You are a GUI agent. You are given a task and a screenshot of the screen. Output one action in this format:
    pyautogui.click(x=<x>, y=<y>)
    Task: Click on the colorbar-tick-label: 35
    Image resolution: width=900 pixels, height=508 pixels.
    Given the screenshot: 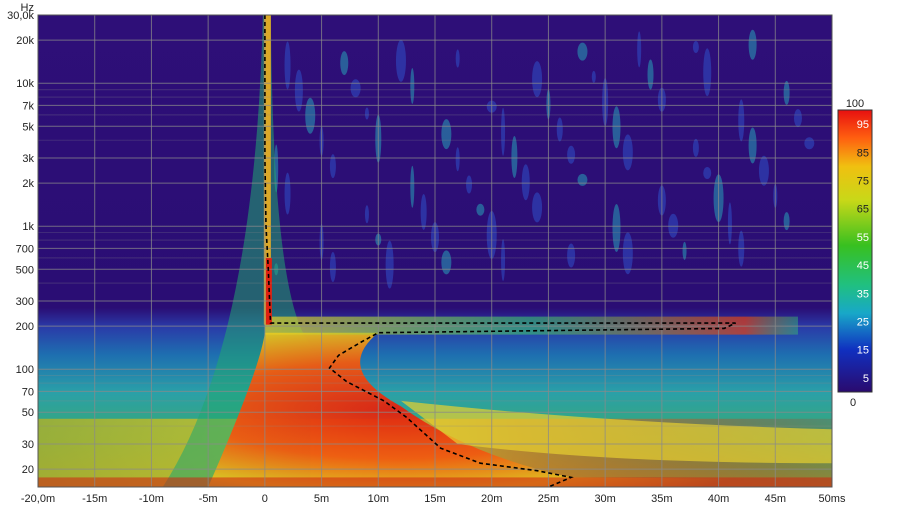 What is the action you would take?
    pyautogui.click(x=863, y=294)
    